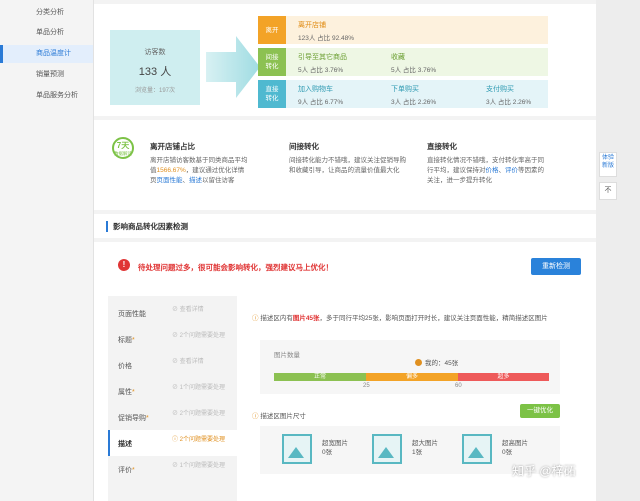 The width and height of the screenshot is (640, 501). I want to click on seven-day-badge: 7天 数据解读, so click(123, 148).